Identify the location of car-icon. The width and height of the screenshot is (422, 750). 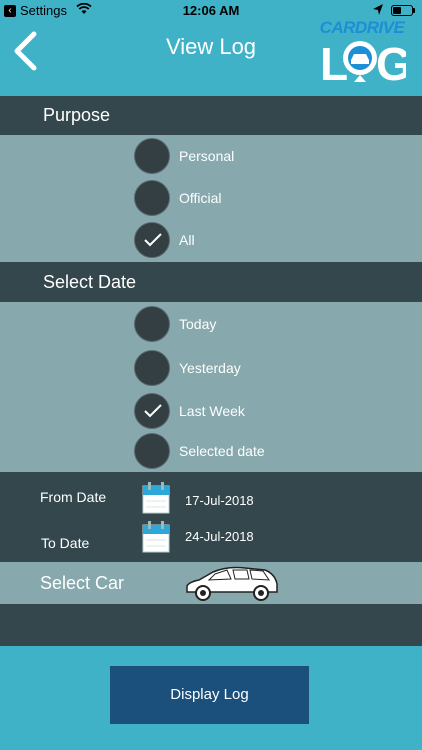
(232, 583).